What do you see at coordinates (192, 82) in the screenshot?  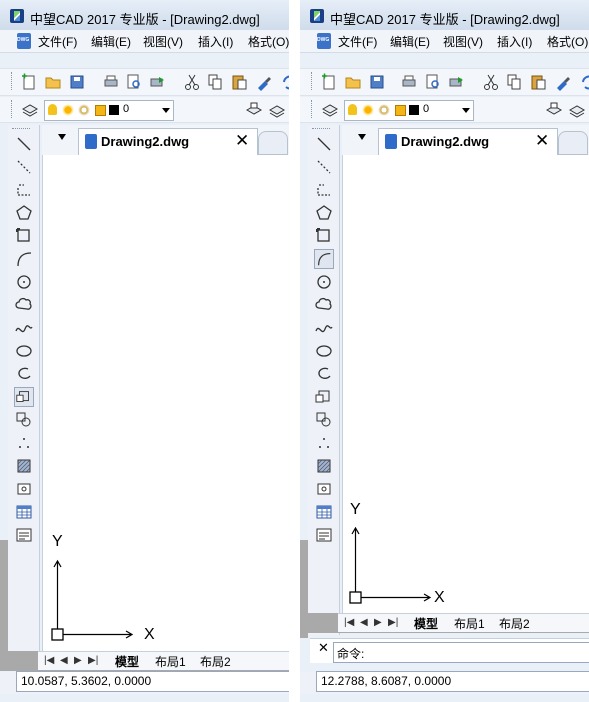 I see `cut-icon` at bounding box center [192, 82].